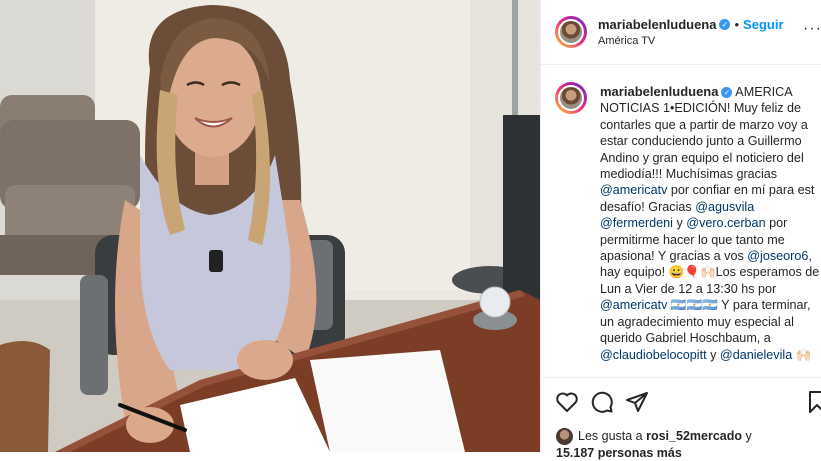 The height and width of the screenshot is (461, 821). Describe the element at coordinates (725, 223) in the screenshot. I see `caption-mention-link: @vero.cerban` at that location.